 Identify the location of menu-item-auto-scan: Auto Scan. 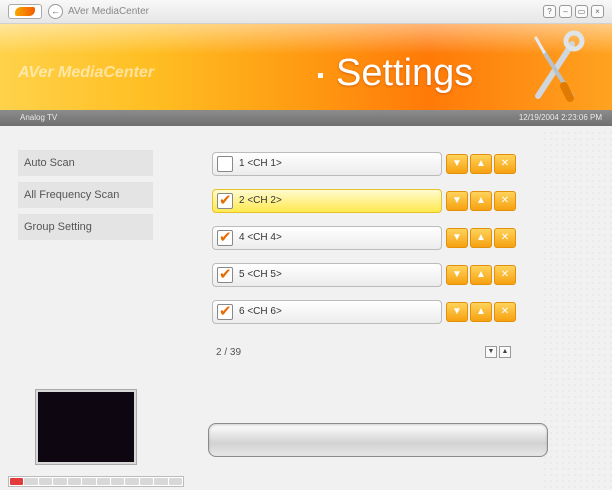
(85, 163).